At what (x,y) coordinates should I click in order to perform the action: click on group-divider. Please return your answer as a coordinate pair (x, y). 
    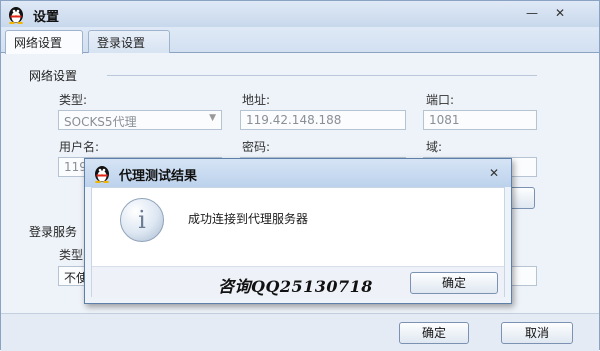
    Looking at the image, I should click on (322, 75).